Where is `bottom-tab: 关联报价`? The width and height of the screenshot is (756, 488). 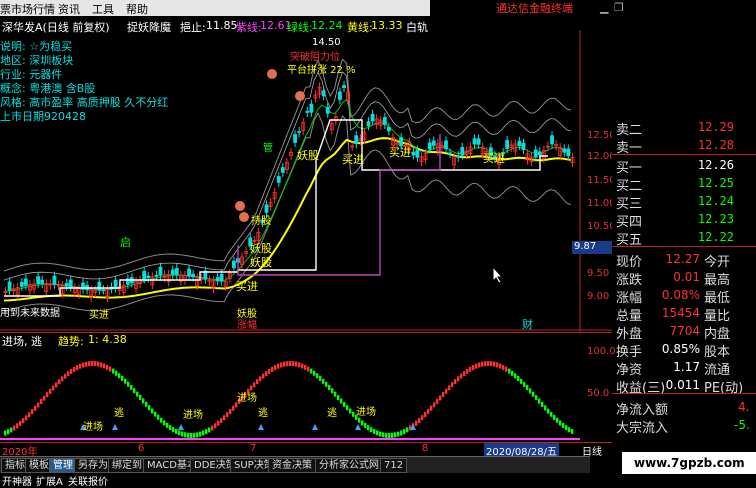 bottom-tab: 关联报价 is located at coordinates (88, 480).